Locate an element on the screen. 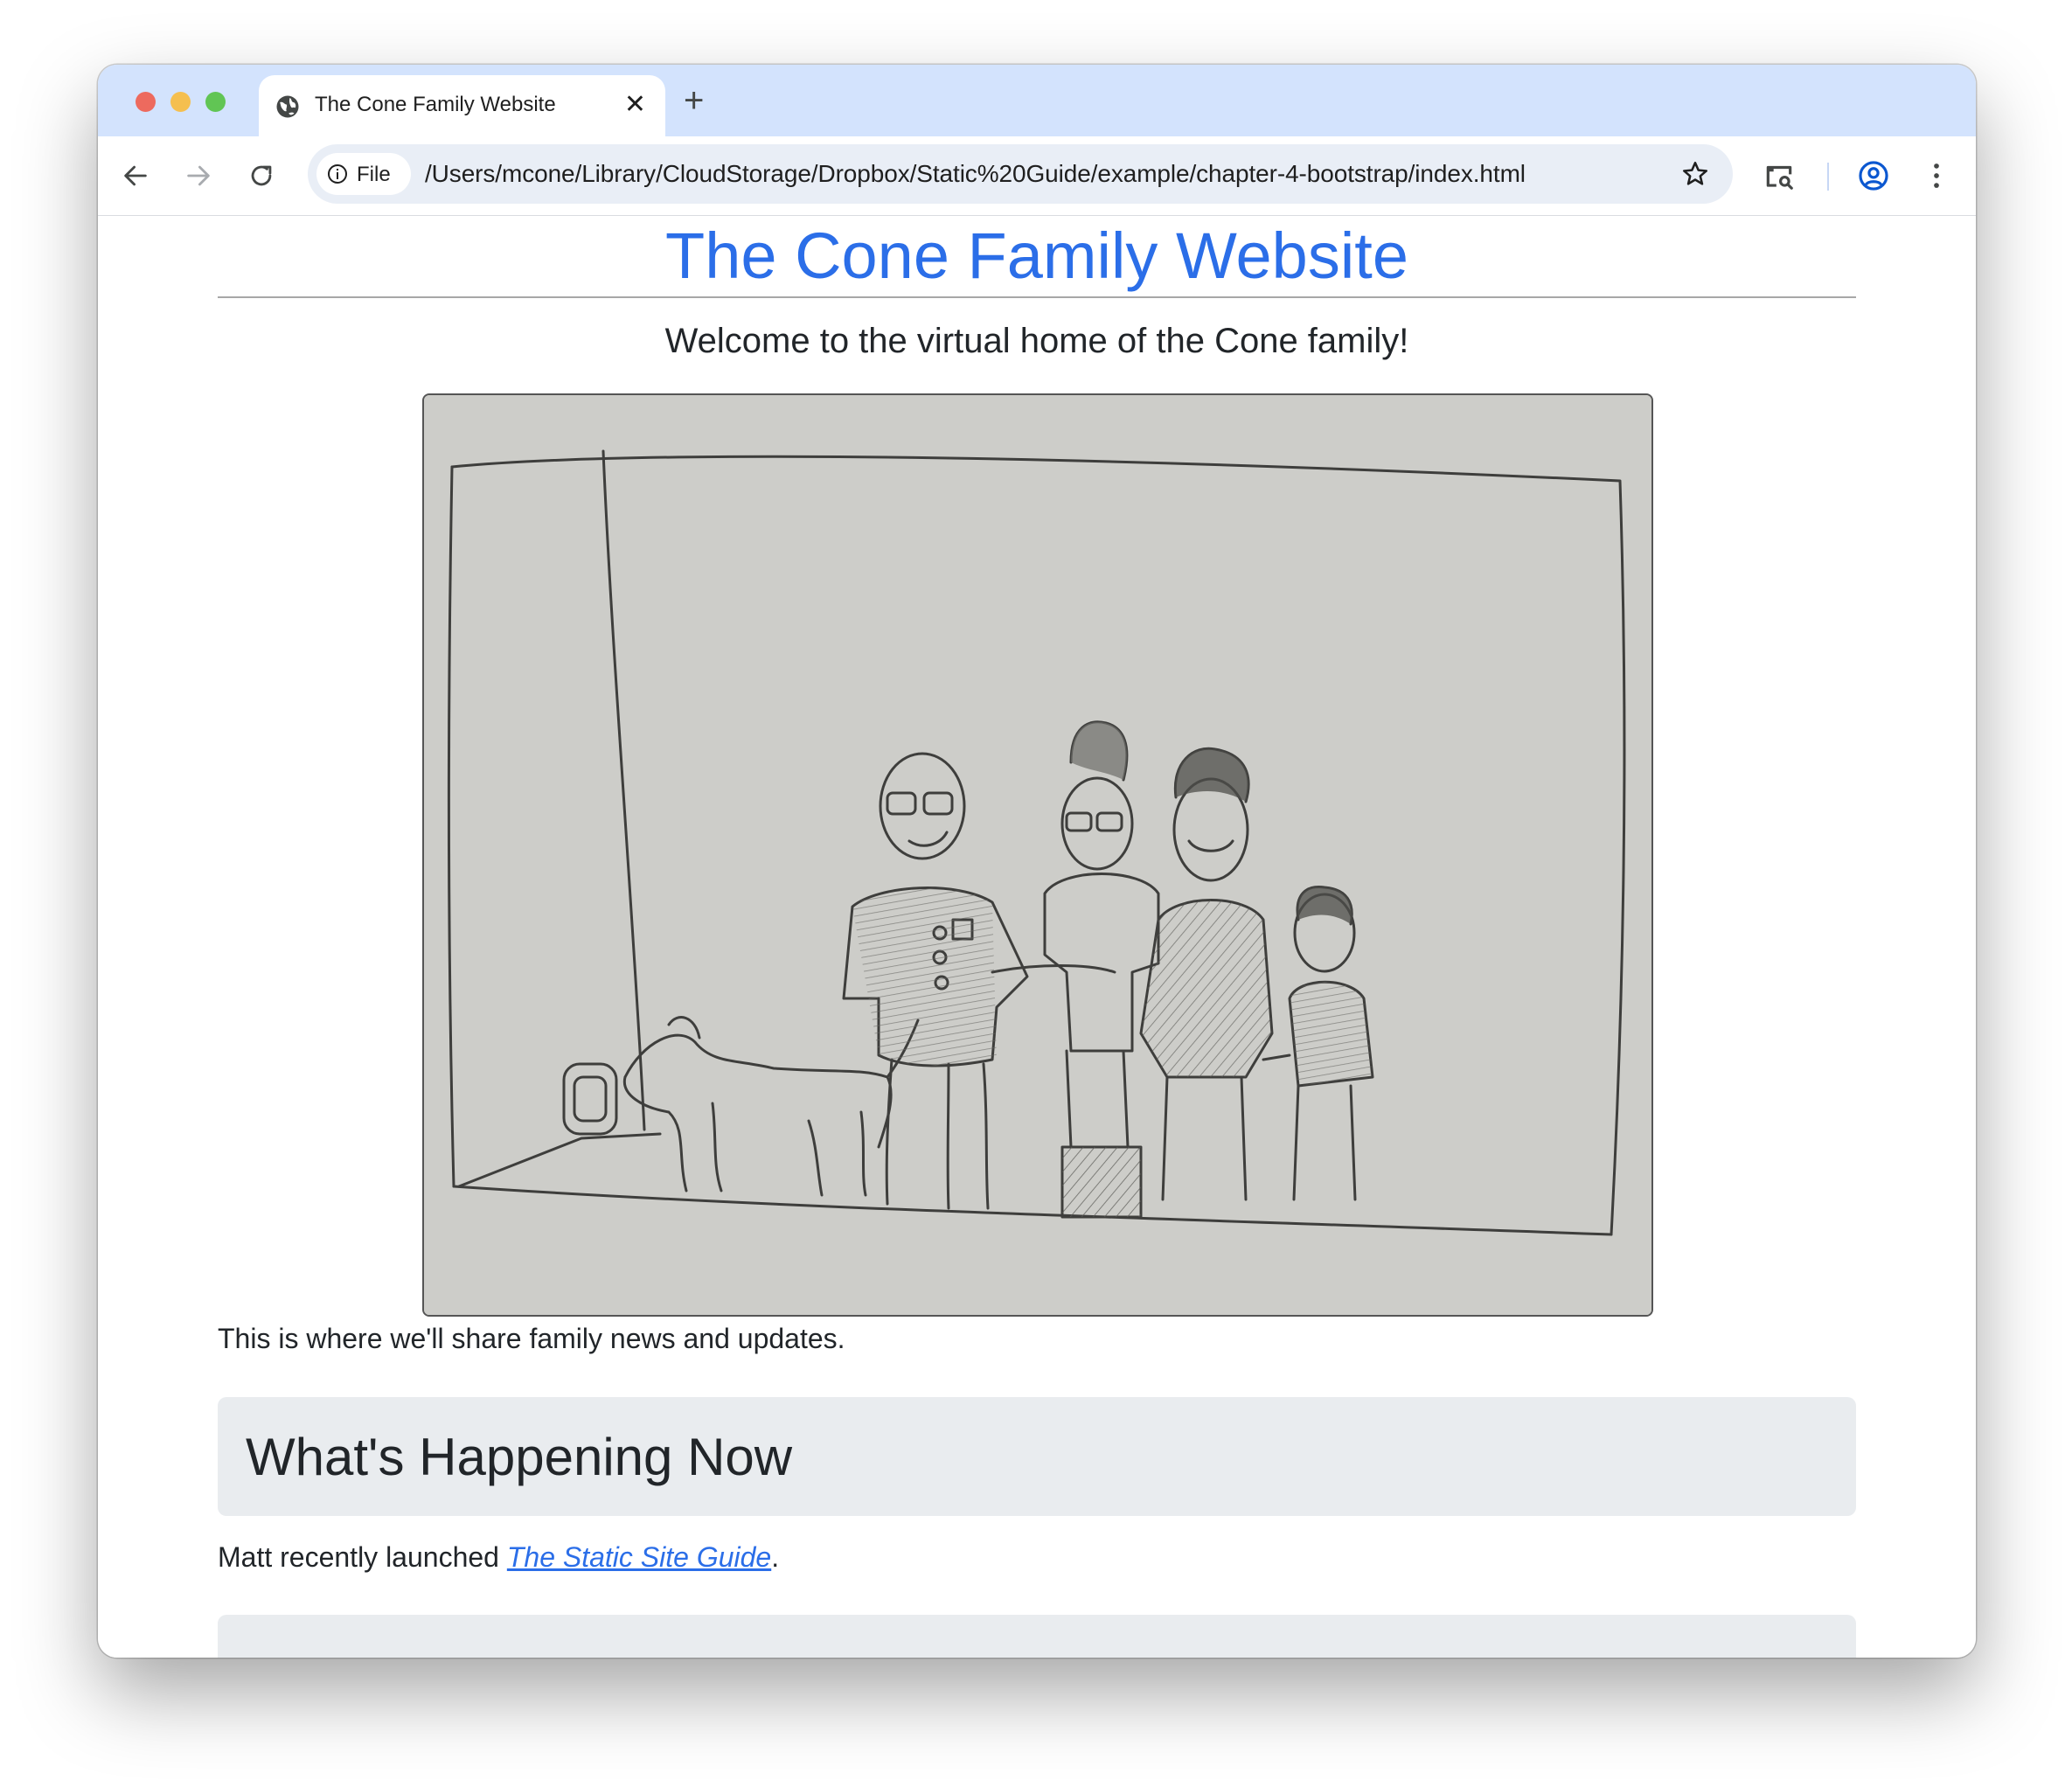 The width and height of the screenshot is (2072, 1787). reload-icon is located at coordinates (262, 176).